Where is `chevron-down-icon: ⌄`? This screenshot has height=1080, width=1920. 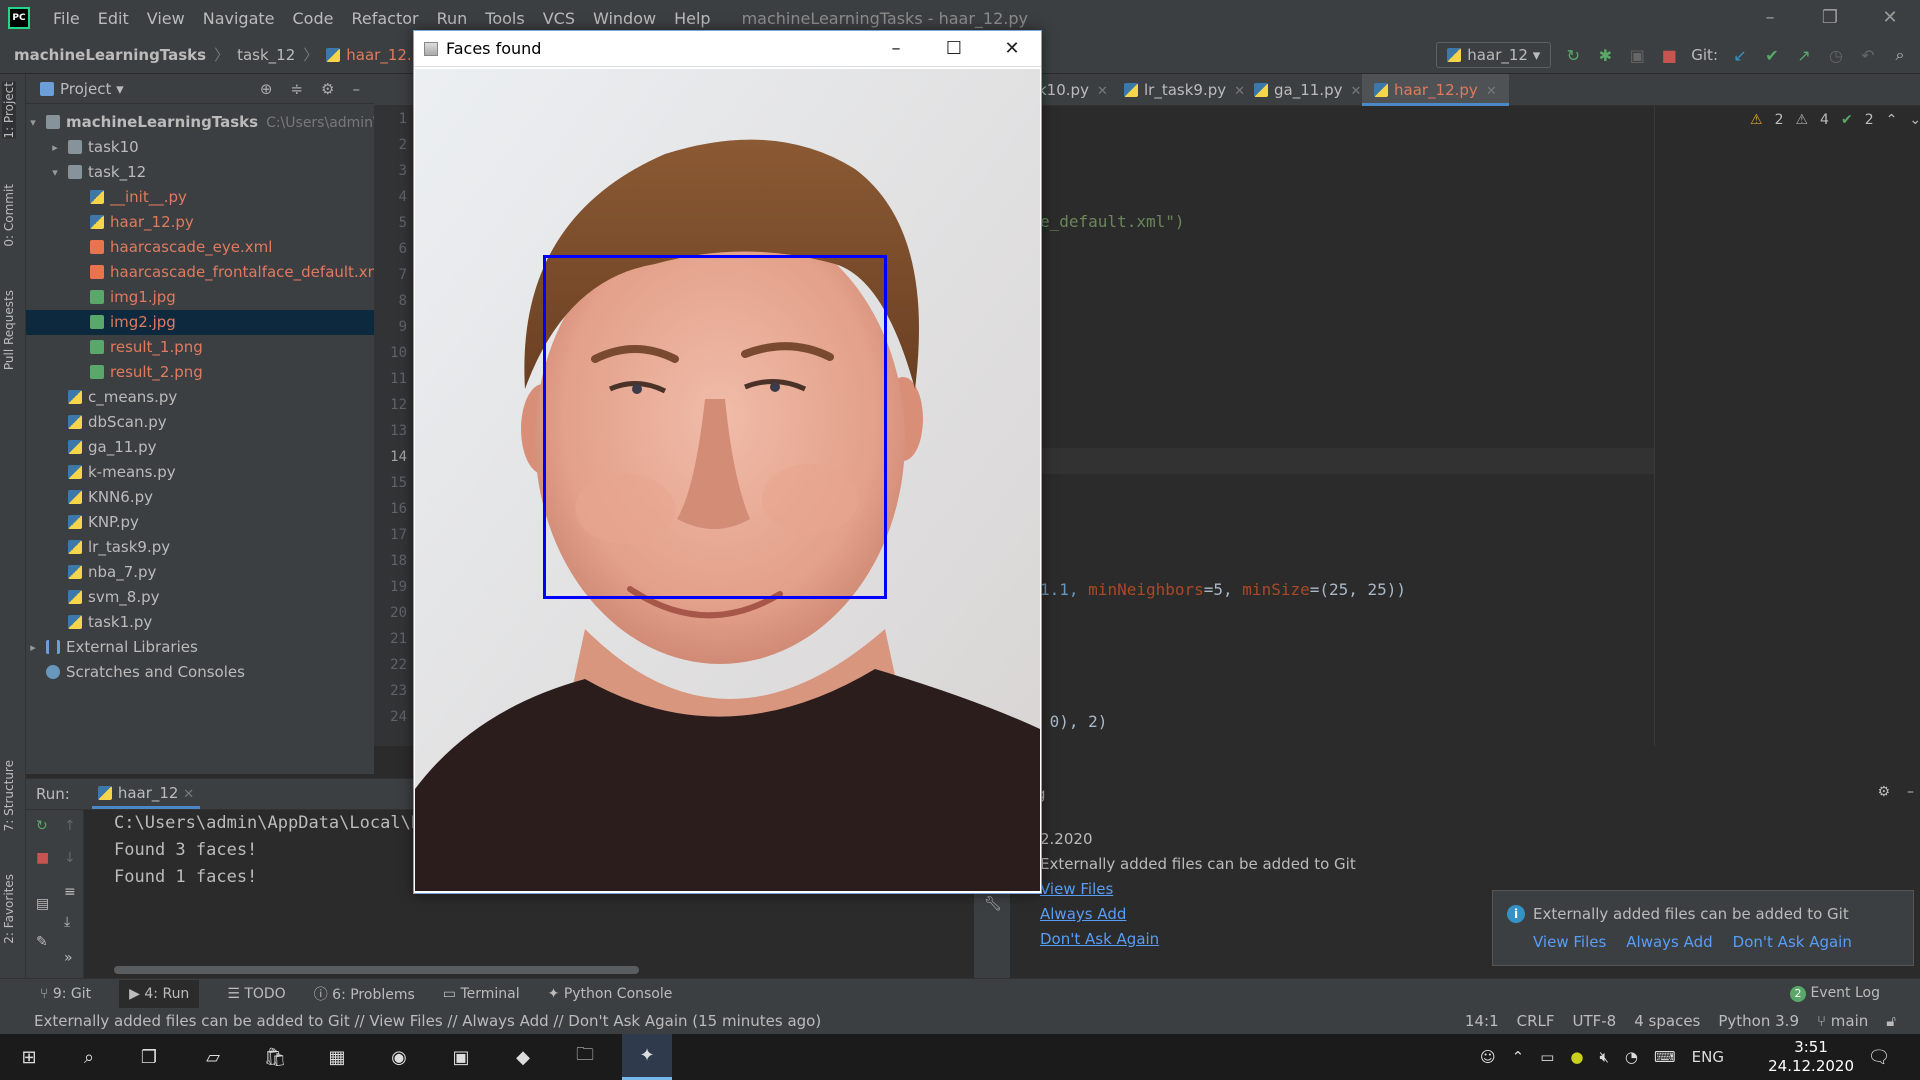 chevron-down-icon: ⌄ is located at coordinates (1914, 120).